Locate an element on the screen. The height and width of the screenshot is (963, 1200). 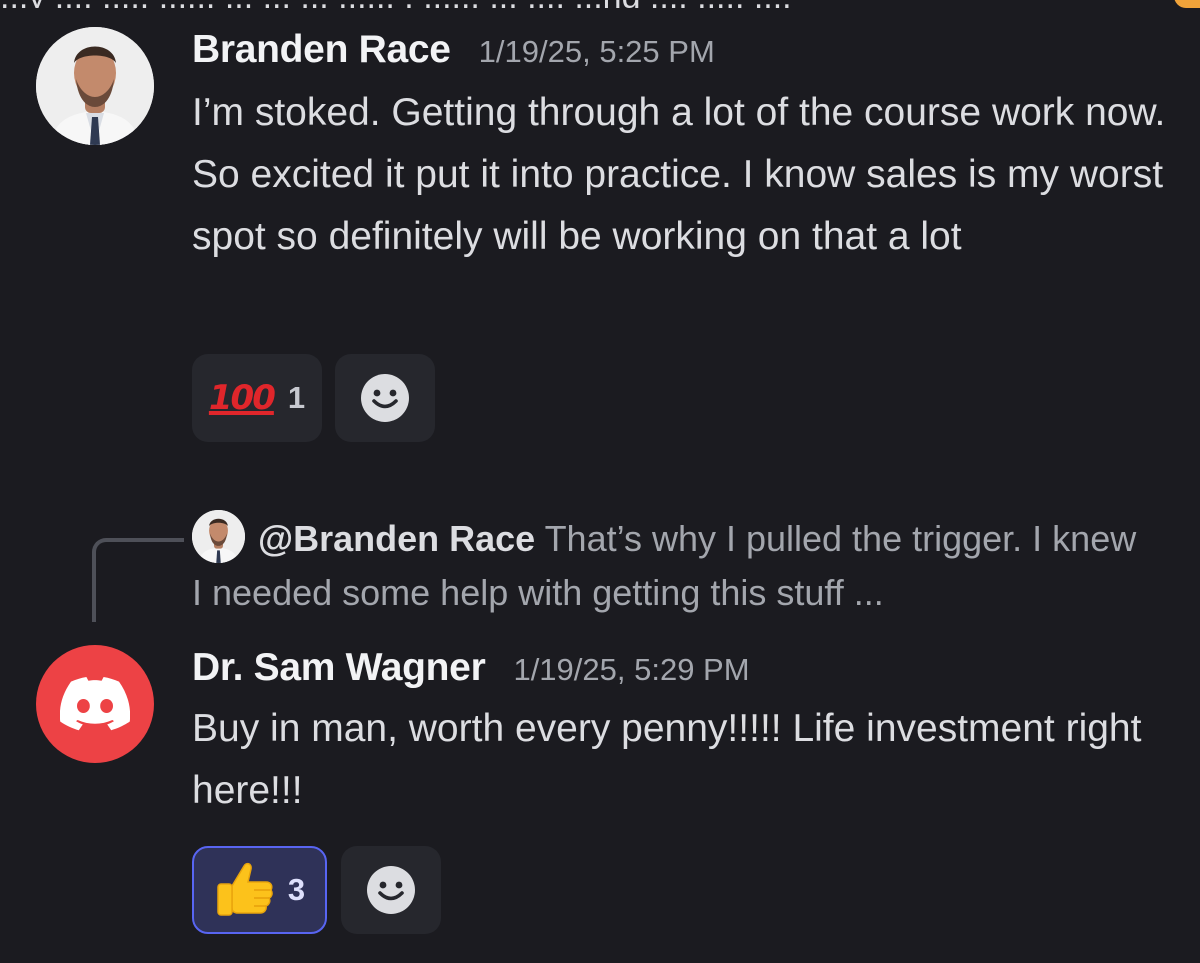
timestamp: 1/19/25, 5:29 PM is located at coordinates (631, 669).